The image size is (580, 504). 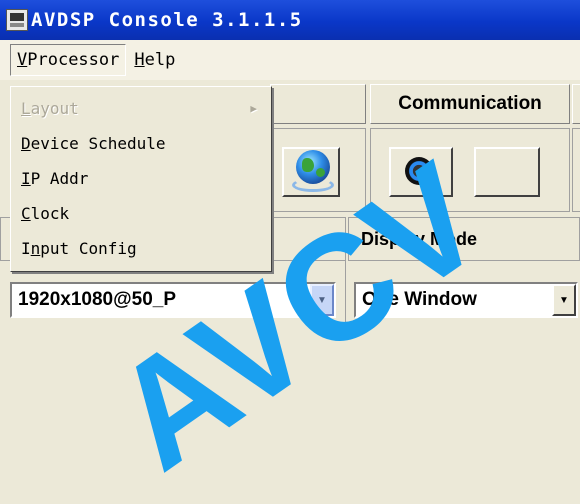 I want to click on toolbar-tile, so click(x=576, y=170).